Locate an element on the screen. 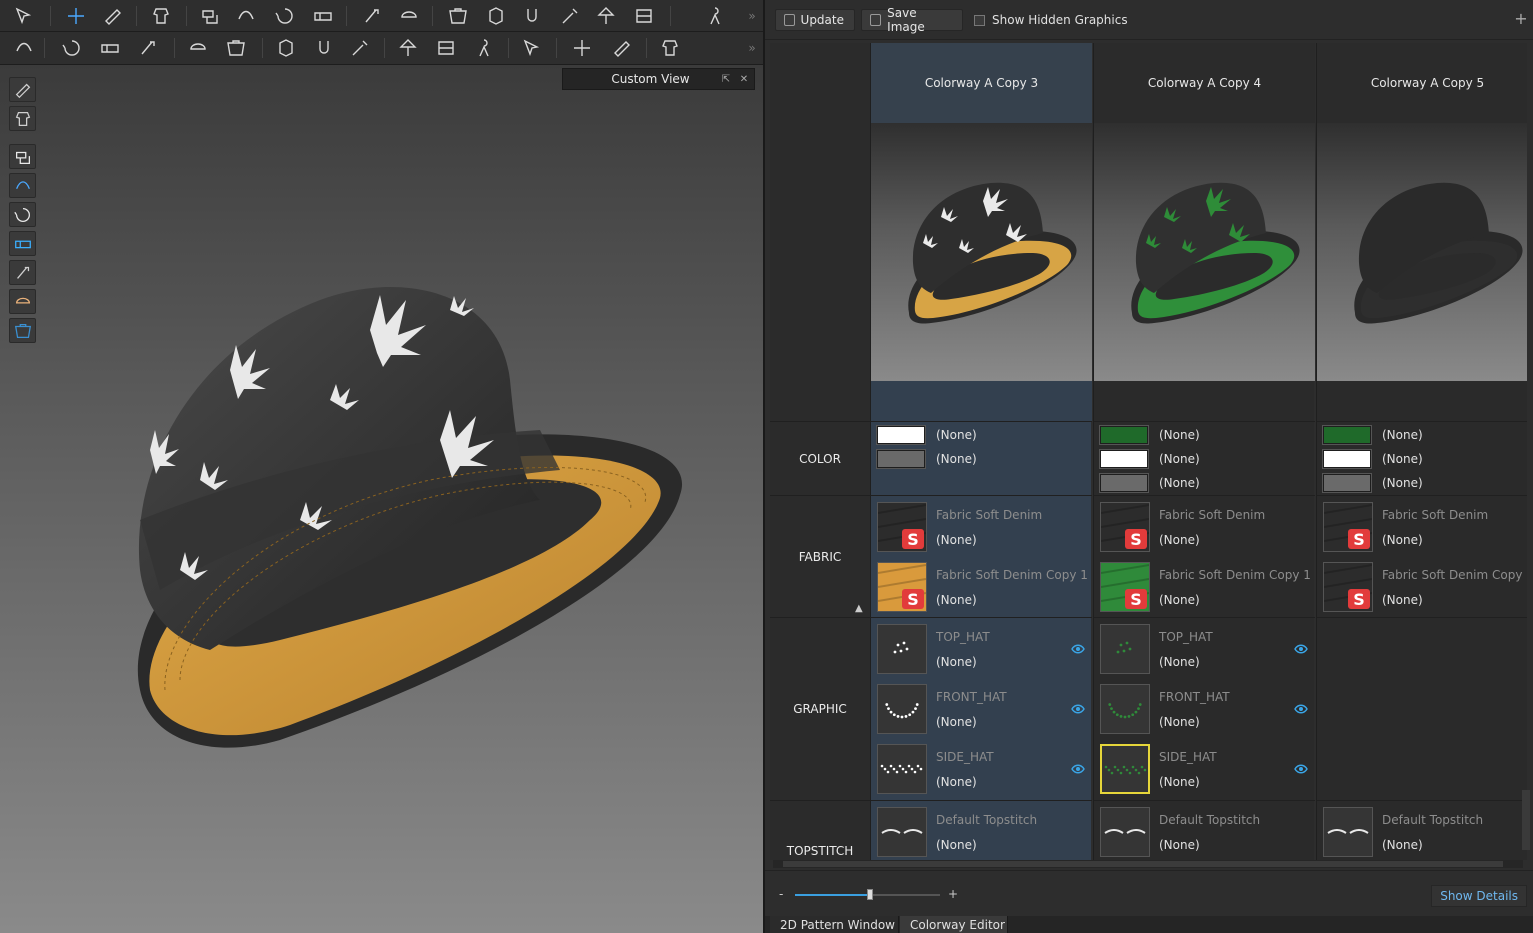 Image resolution: width=1533 pixels, height=933 pixels. custom-view-panel: Custom View ⇱ ✕ is located at coordinates (658, 79).